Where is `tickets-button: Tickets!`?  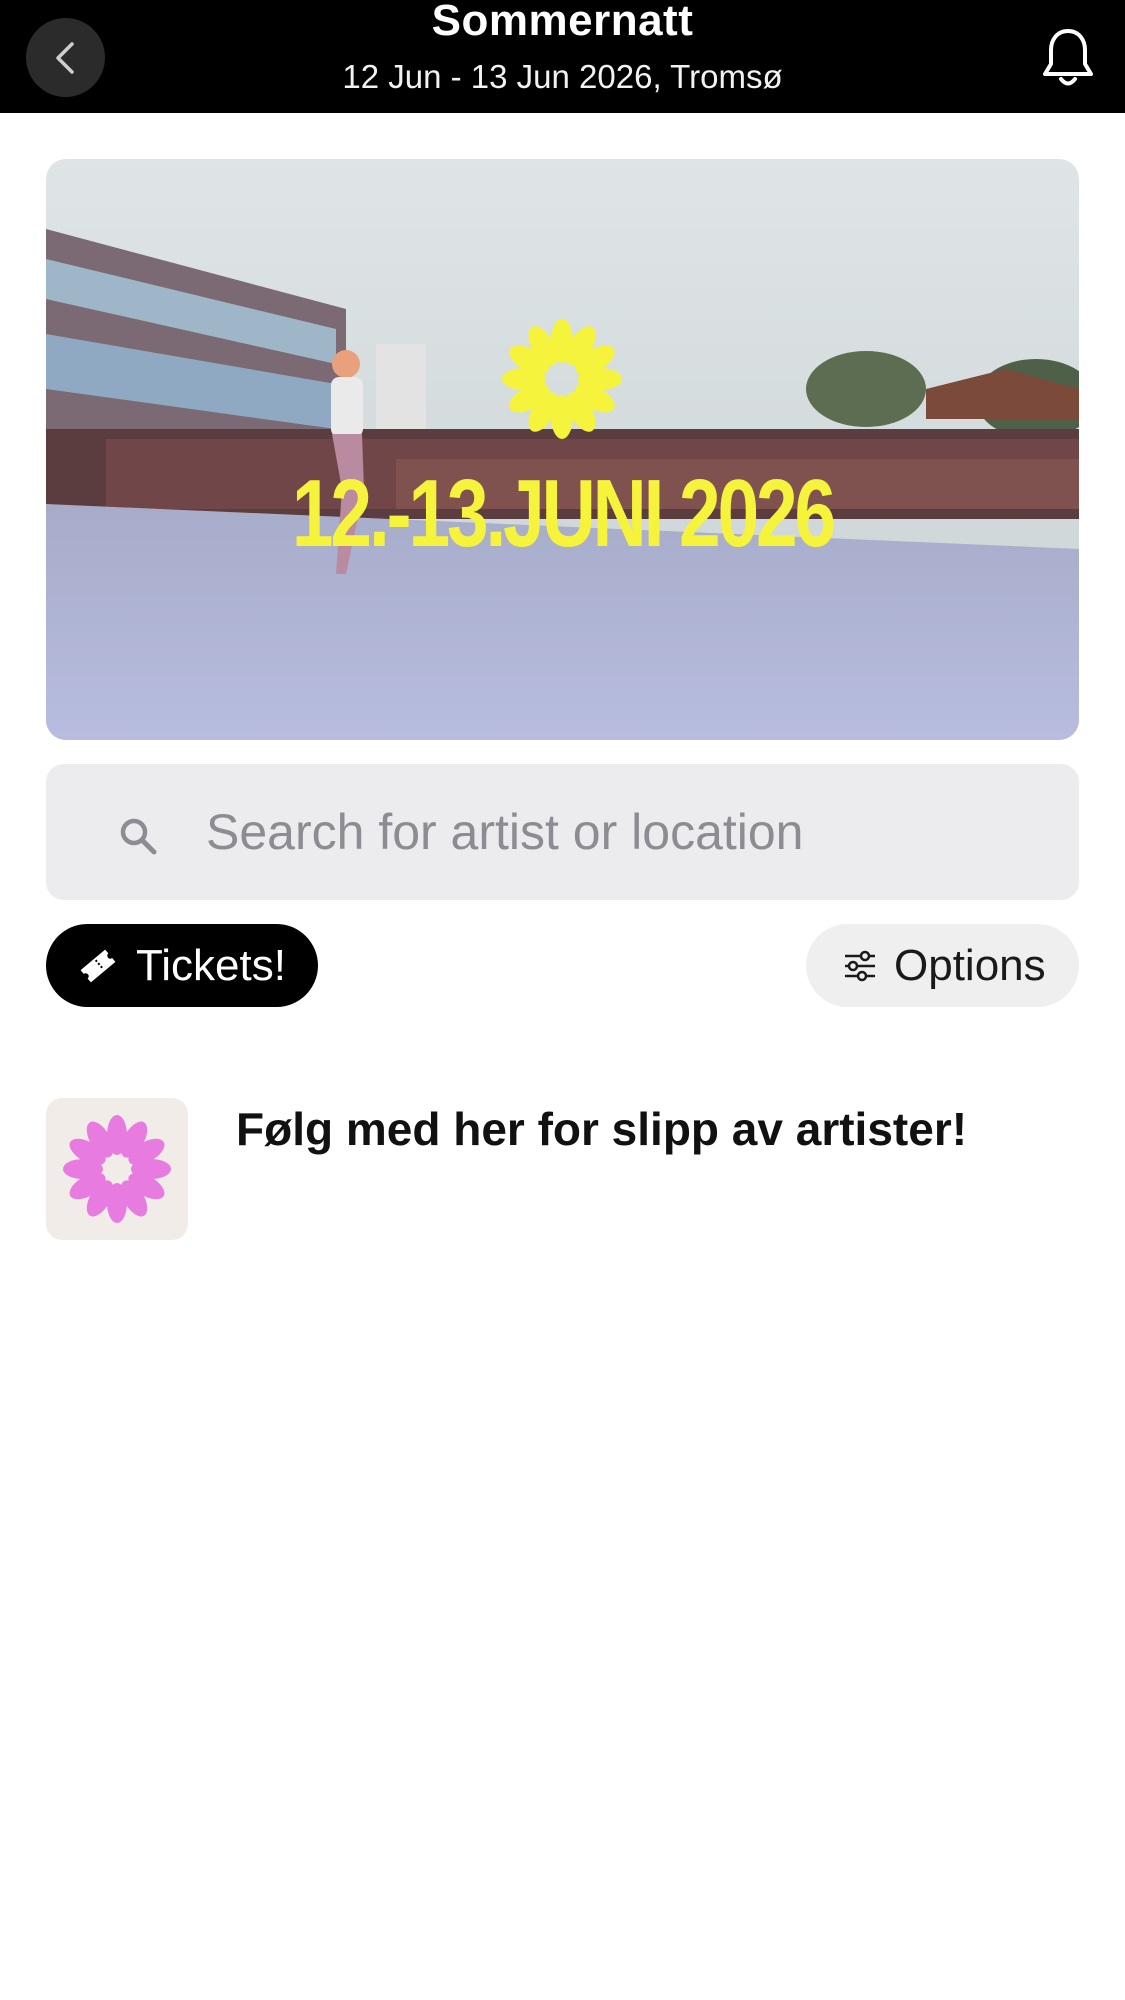
tickets-button: Tickets! is located at coordinates (182, 965).